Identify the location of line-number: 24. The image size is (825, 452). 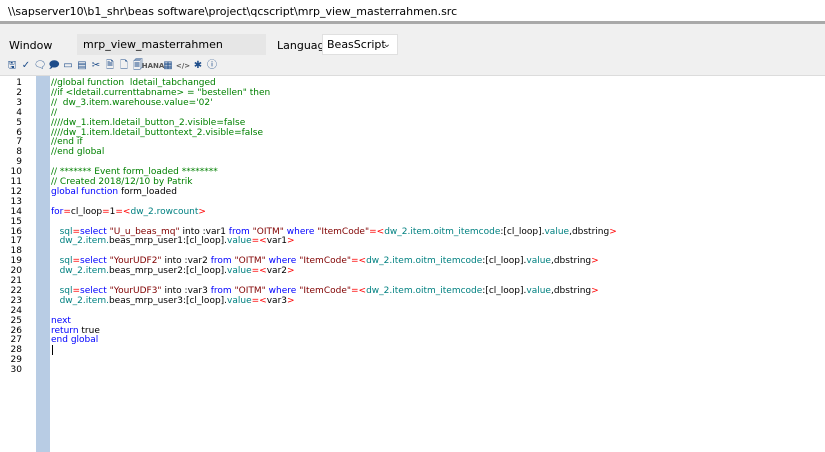
(16, 310).